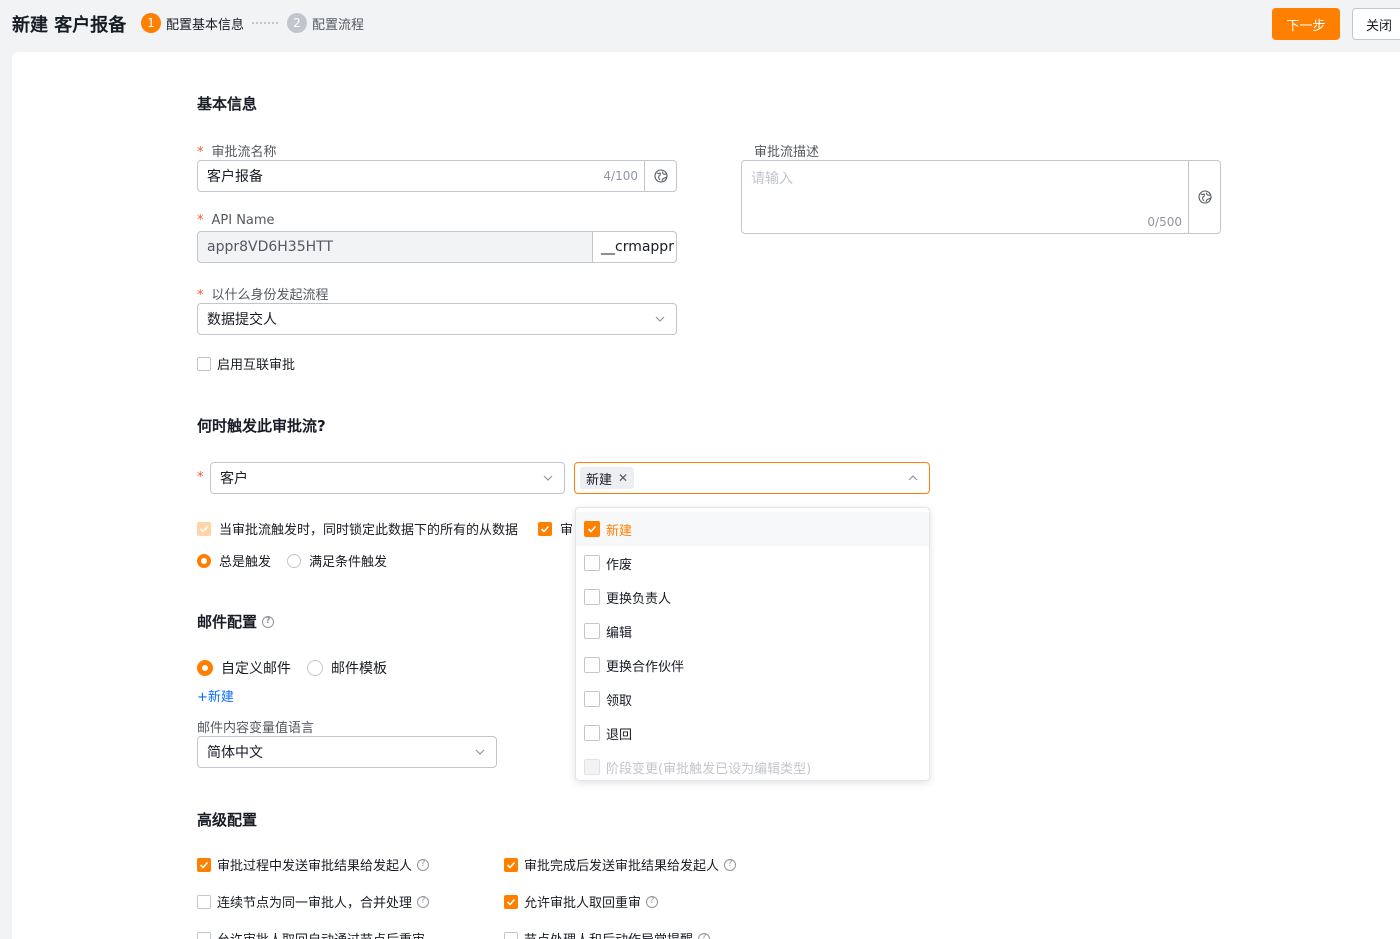 This screenshot has height=939, width=1400. Describe the element at coordinates (347, 668) in the screenshot. I see `mail-template-row: 邮件模板` at that location.